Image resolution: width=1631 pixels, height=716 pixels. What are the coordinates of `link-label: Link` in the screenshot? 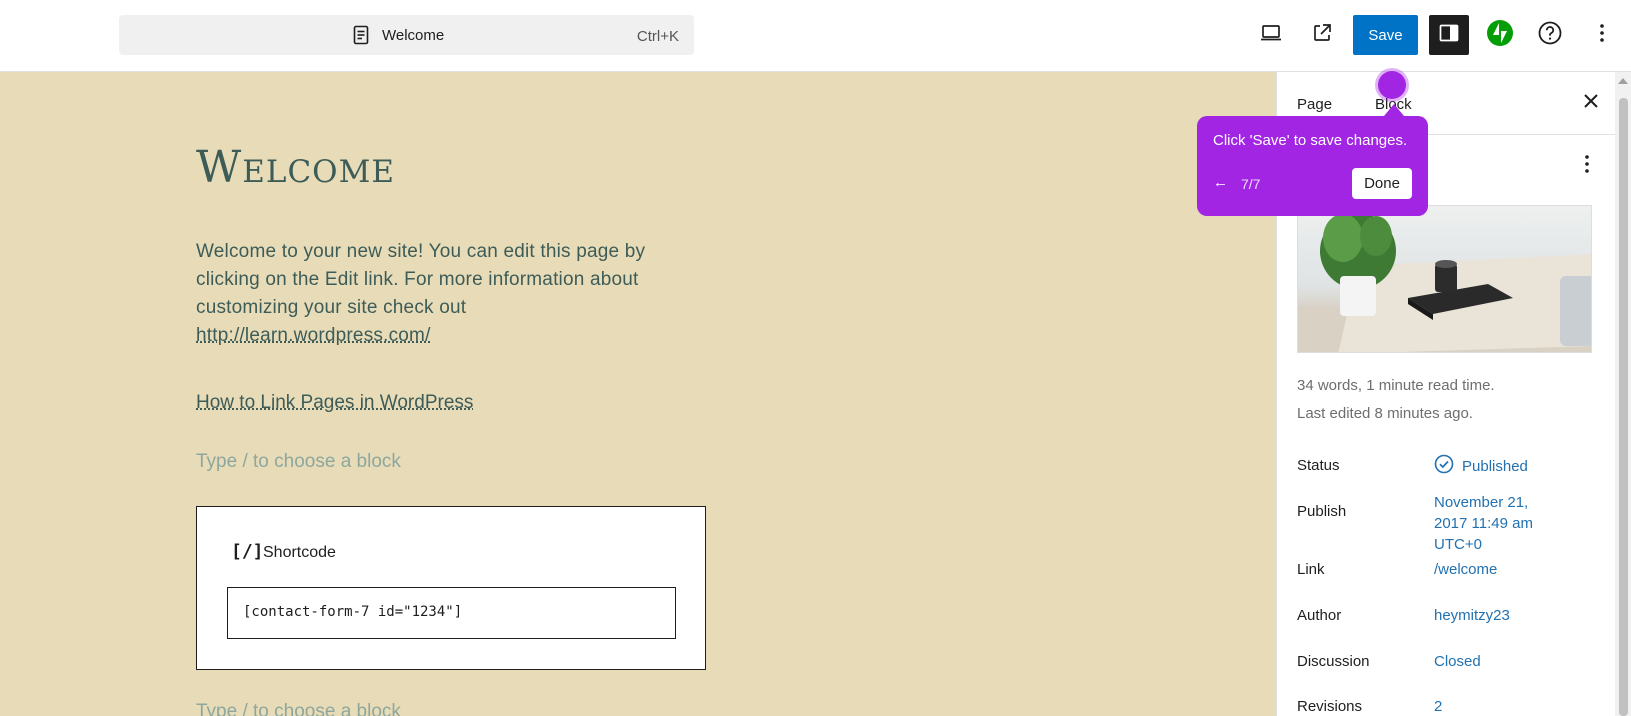 It's located at (1311, 569).